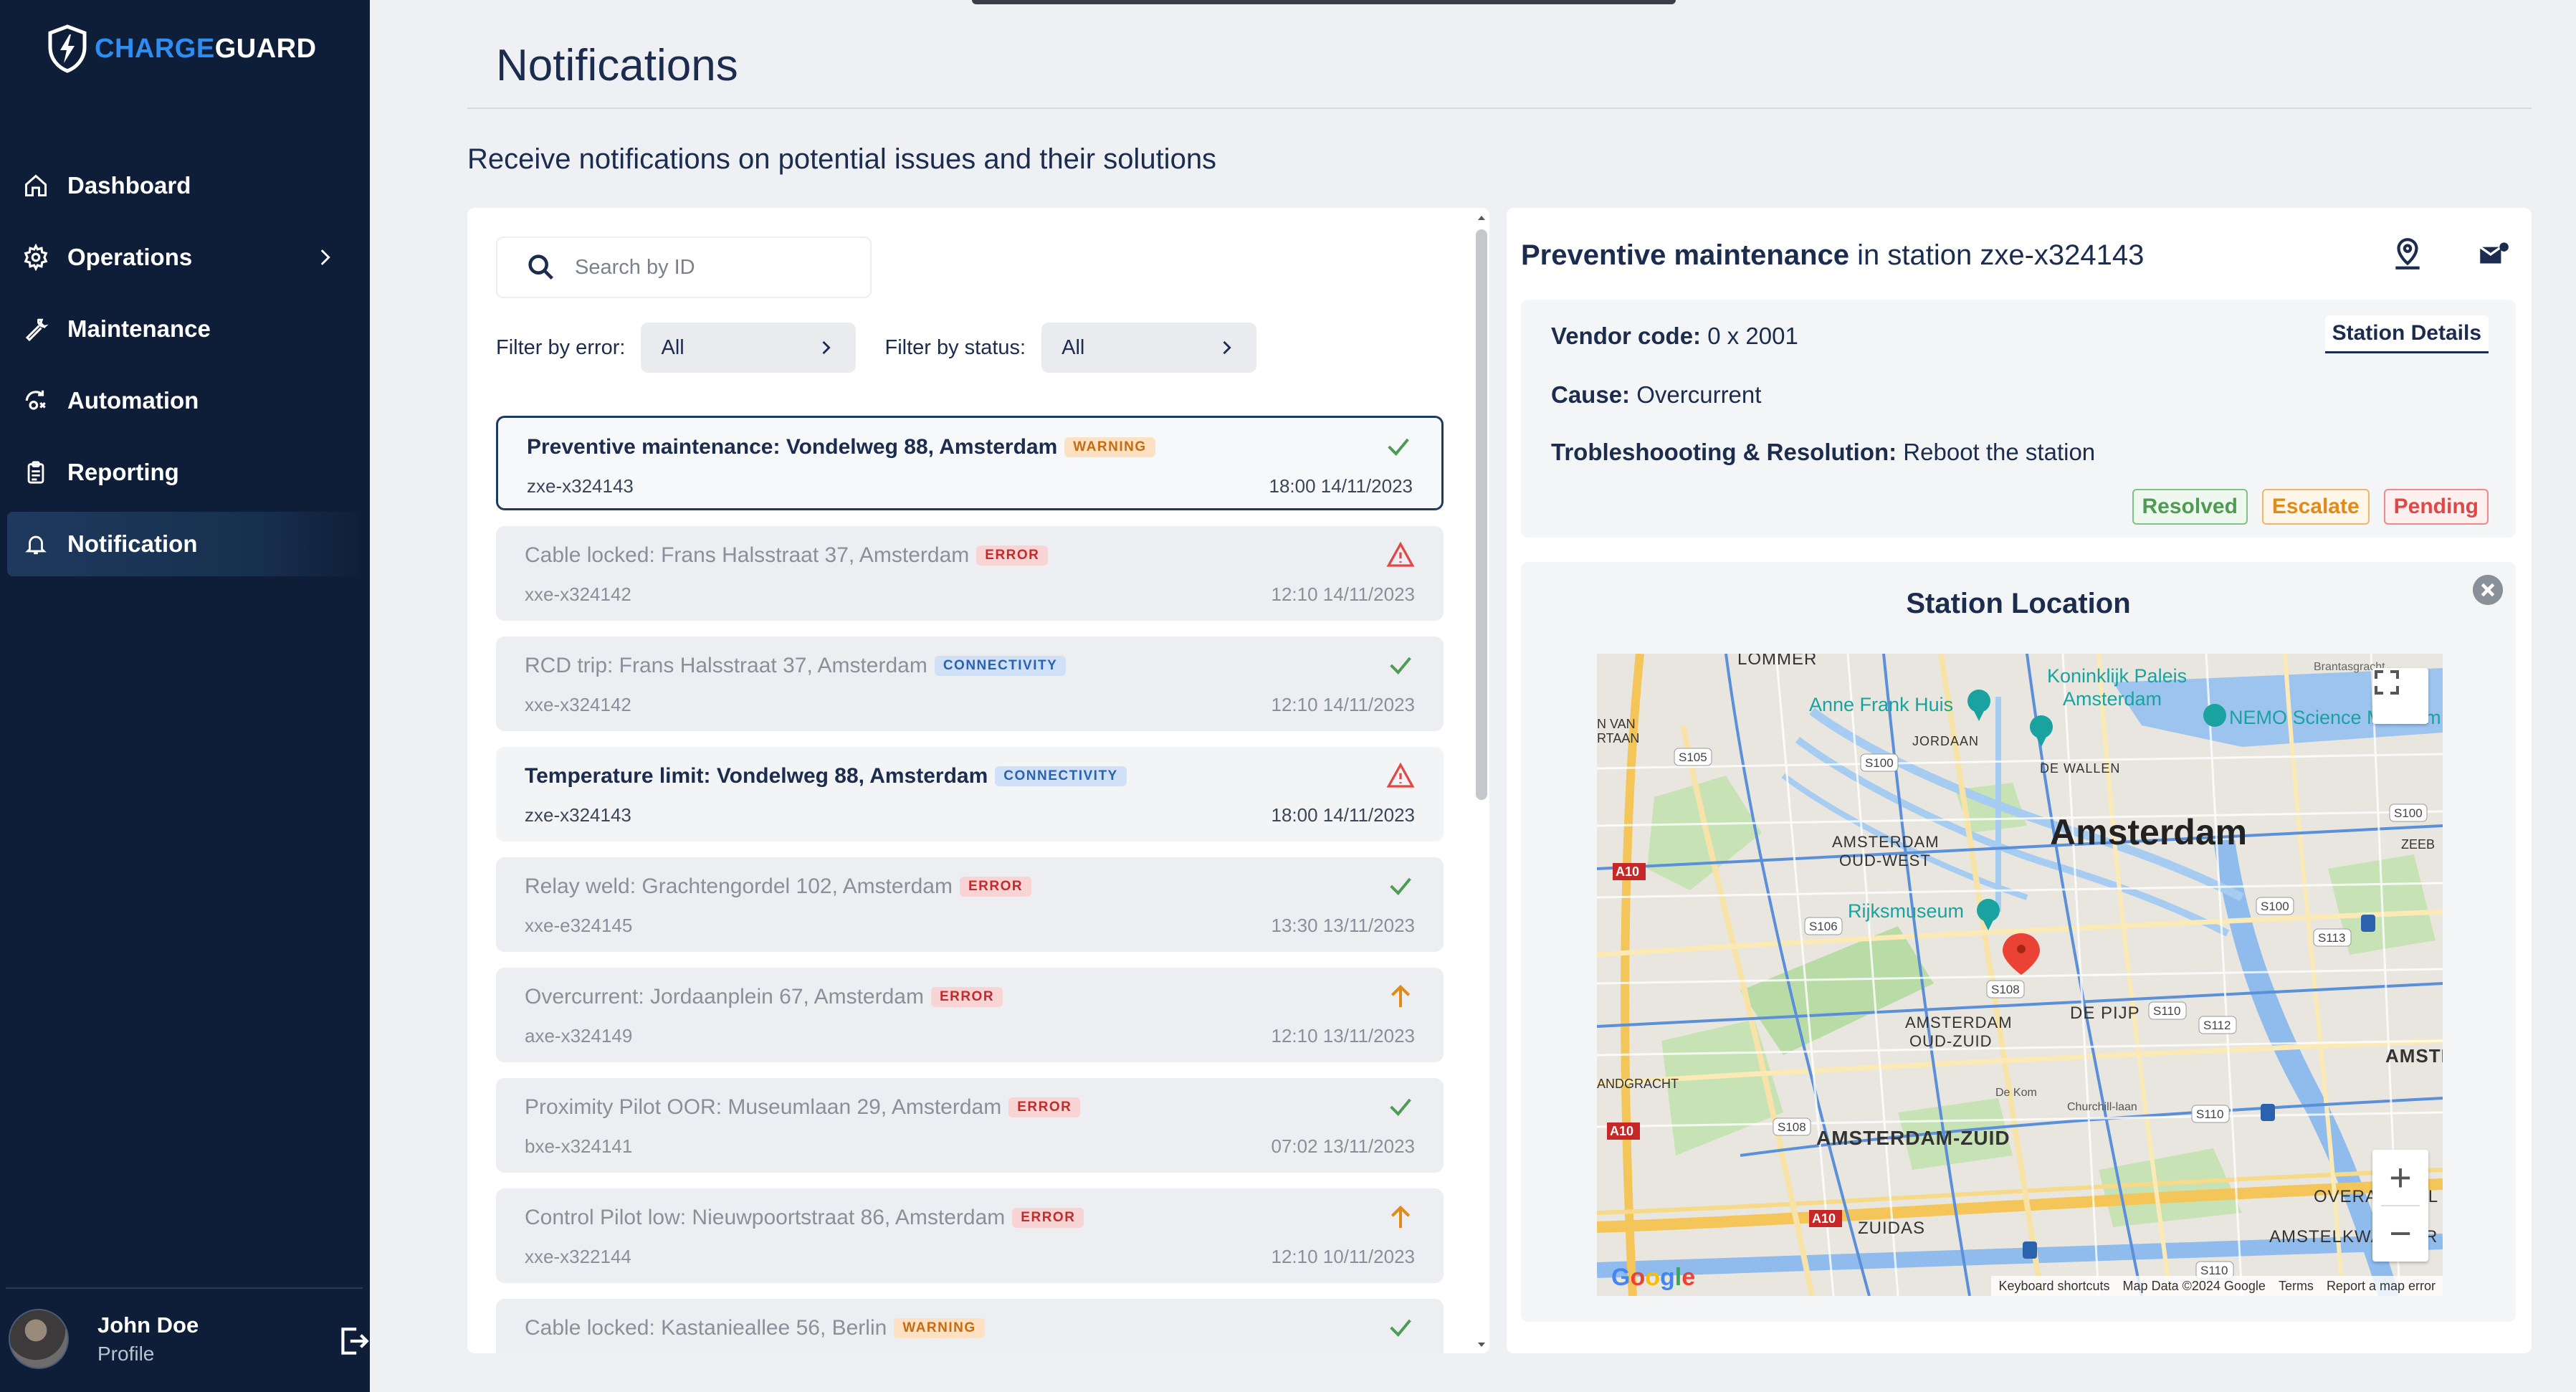 The height and width of the screenshot is (1392, 2576). Describe the element at coordinates (2190, 507) in the screenshot. I see `resolved-button: Resolved` at that location.